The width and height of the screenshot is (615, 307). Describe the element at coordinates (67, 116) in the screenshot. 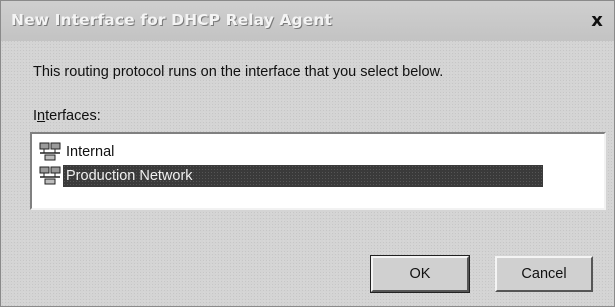

I see `interfaces-label: Interfaces:` at that location.